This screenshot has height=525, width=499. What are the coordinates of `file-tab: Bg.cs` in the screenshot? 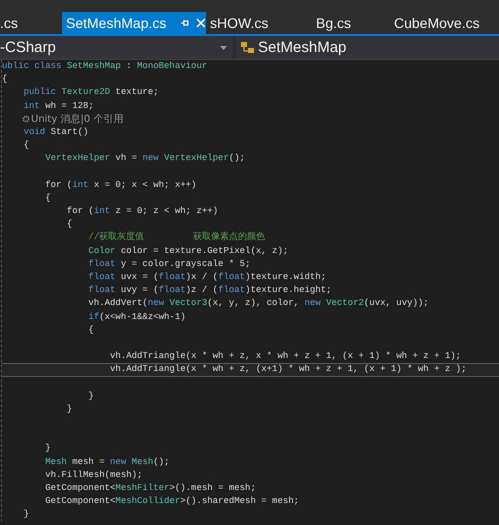 It's located at (351, 23).